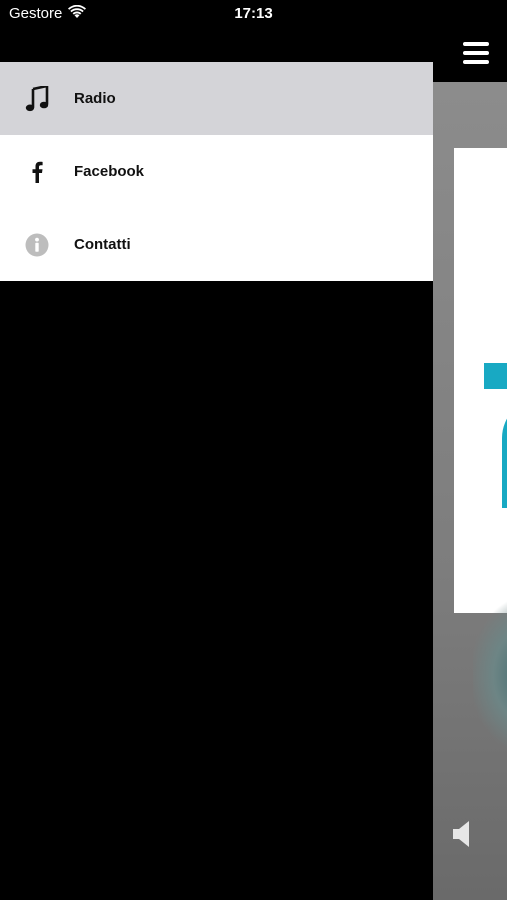  What do you see at coordinates (37, 245) in the screenshot?
I see `info-icon` at bounding box center [37, 245].